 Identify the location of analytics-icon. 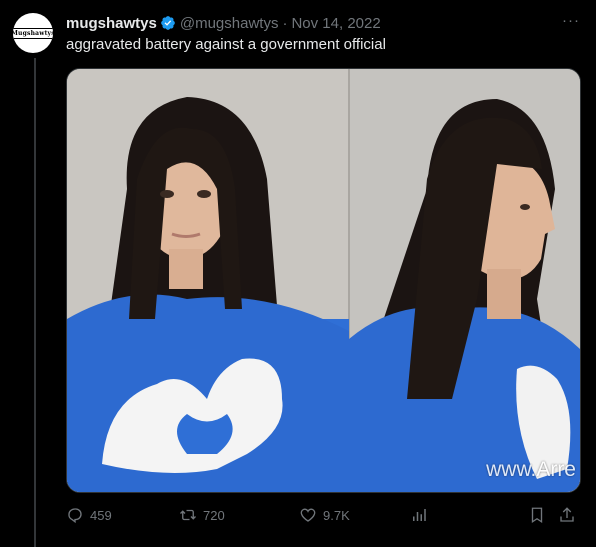
(419, 515).